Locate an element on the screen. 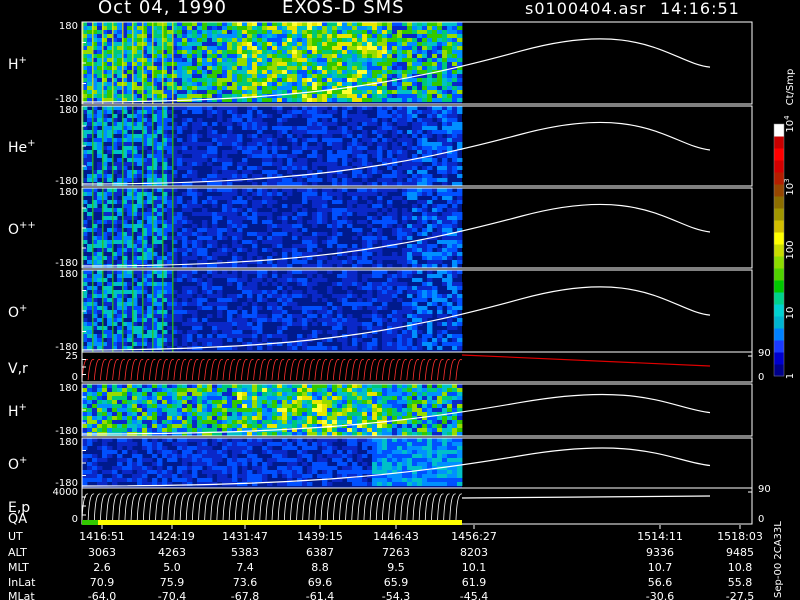  y-max-label: 180 is located at coordinates (68, 110).